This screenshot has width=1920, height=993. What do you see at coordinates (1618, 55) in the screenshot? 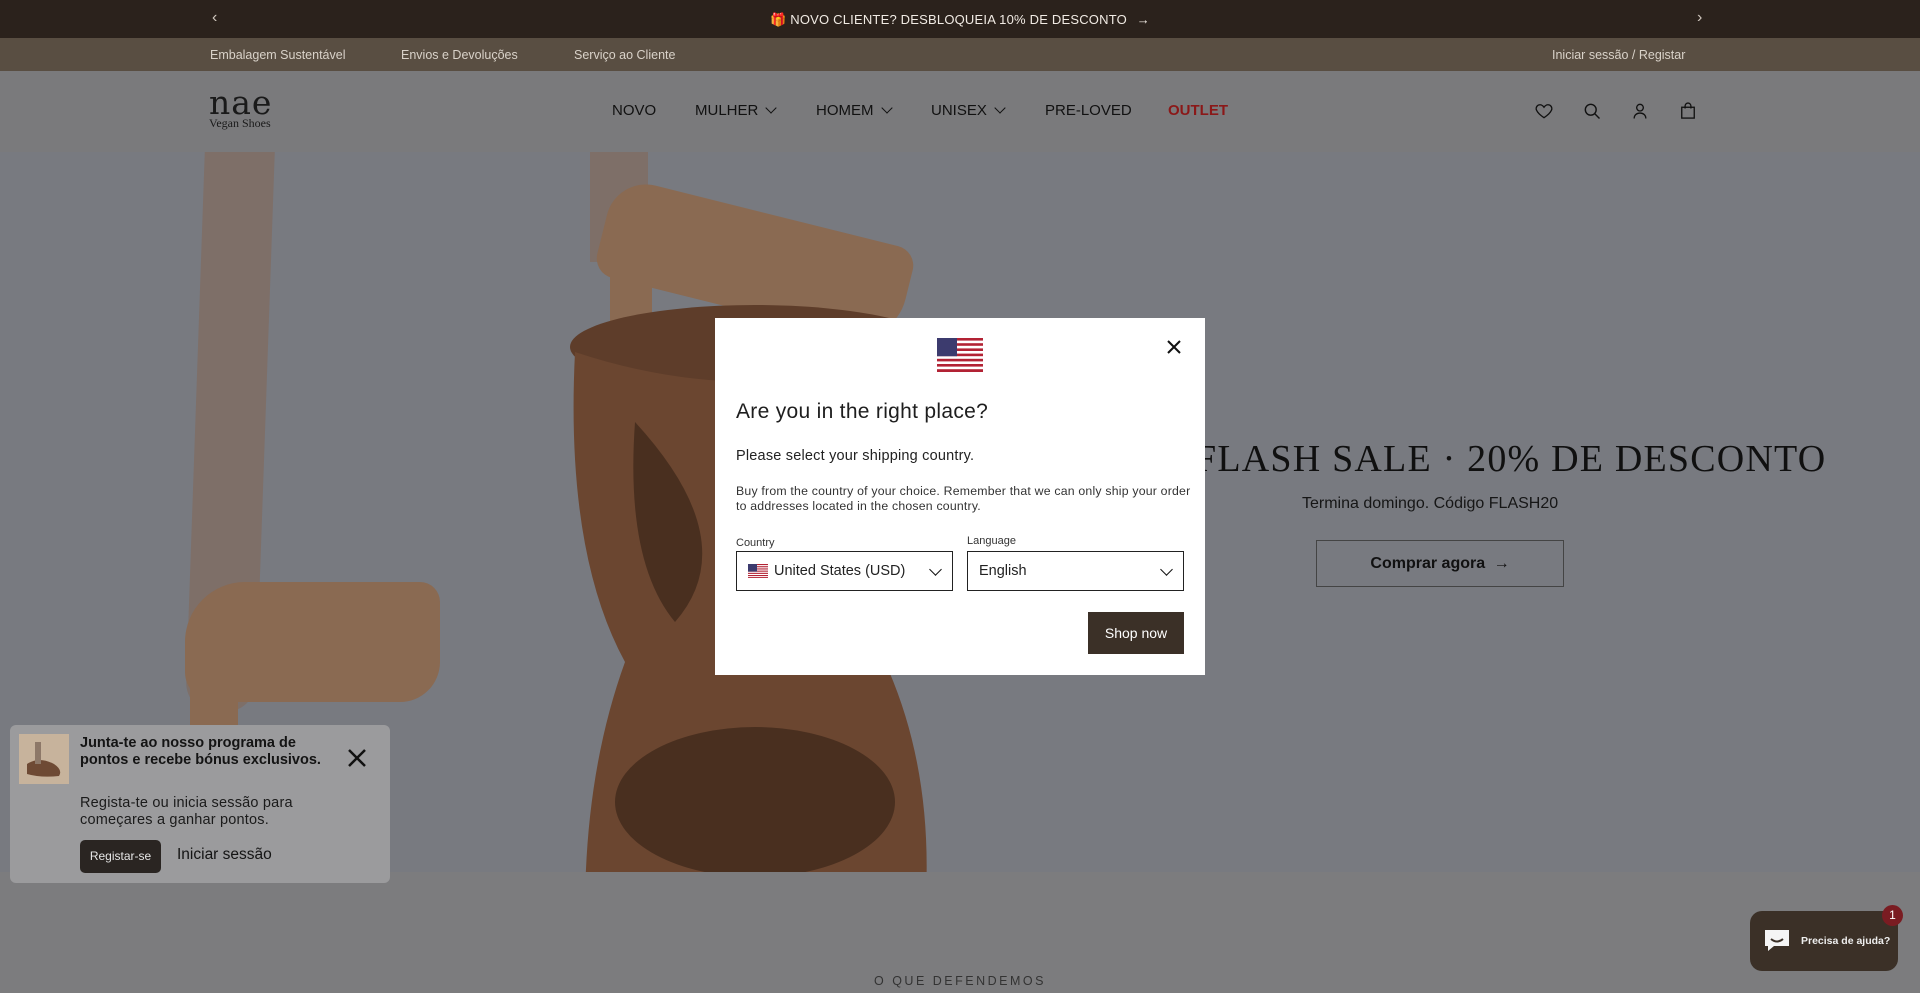
I see `link-login-register: Iniciar sessão / Registar` at bounding box center [1618, 55].